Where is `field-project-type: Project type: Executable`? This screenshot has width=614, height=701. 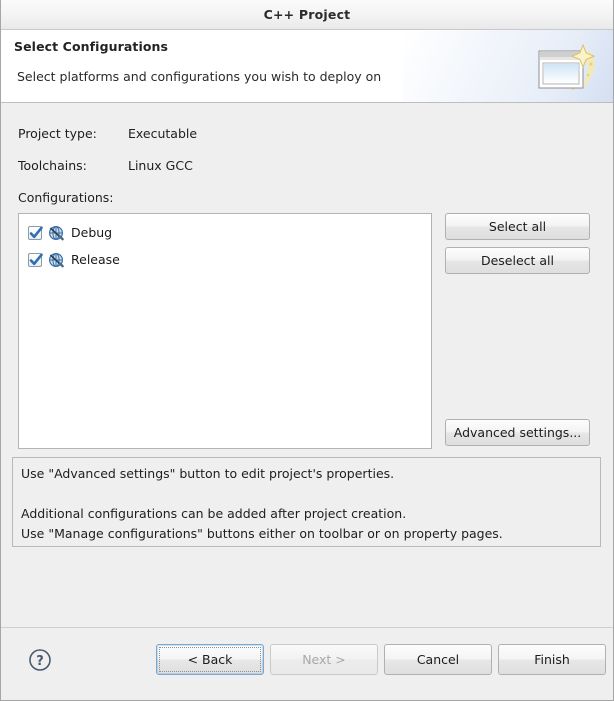
field-project-type: Project type: Executable is located at coordinates (307, 133).